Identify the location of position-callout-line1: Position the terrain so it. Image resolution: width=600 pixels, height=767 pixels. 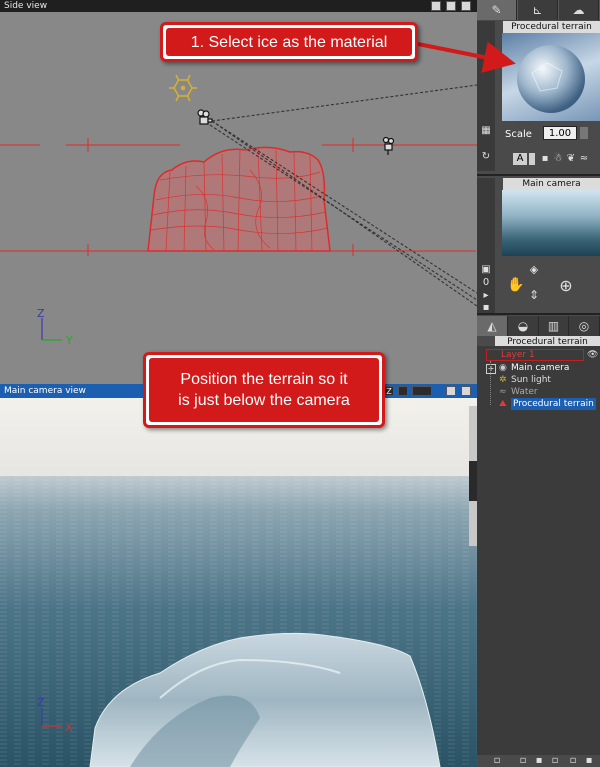
(264, 379).